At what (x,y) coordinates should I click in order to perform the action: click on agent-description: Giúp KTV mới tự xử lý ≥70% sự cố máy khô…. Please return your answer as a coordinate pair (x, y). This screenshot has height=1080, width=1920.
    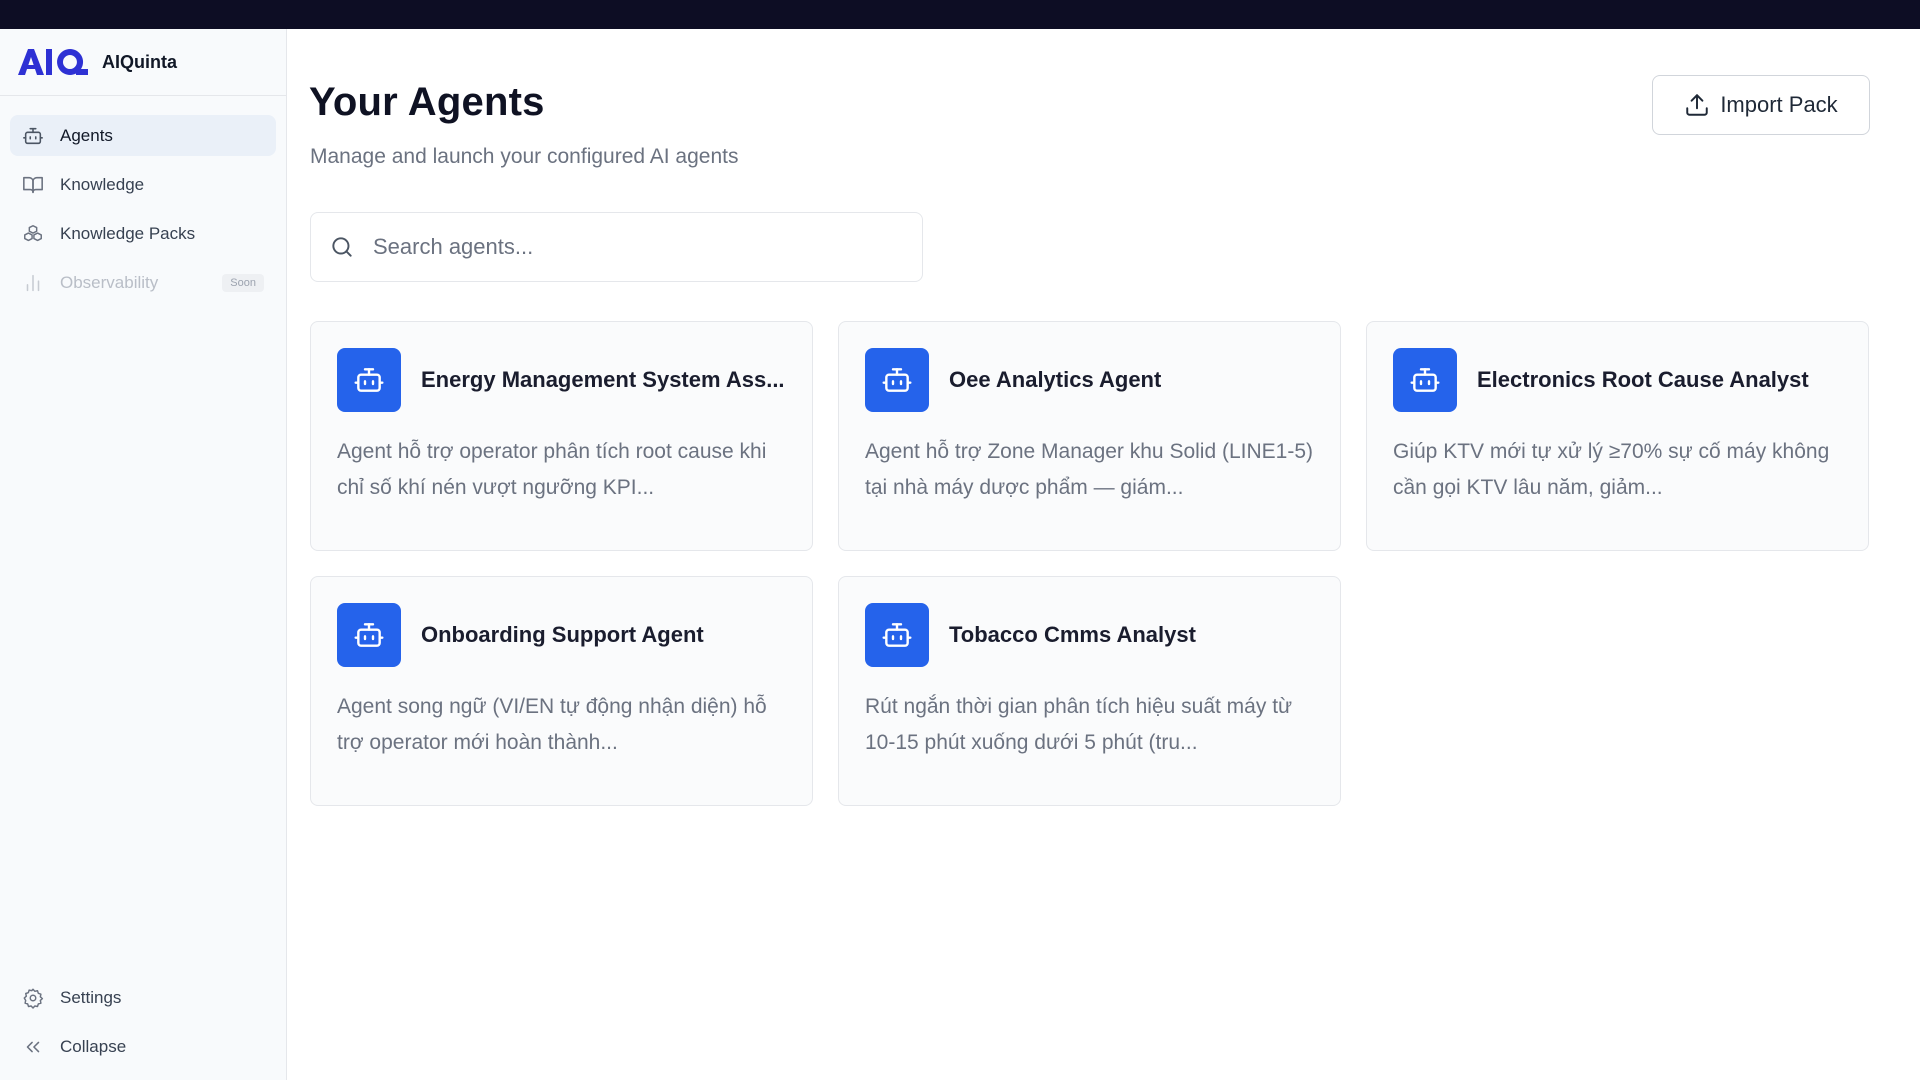
    Looking at the image, I should click on (1611, 469).